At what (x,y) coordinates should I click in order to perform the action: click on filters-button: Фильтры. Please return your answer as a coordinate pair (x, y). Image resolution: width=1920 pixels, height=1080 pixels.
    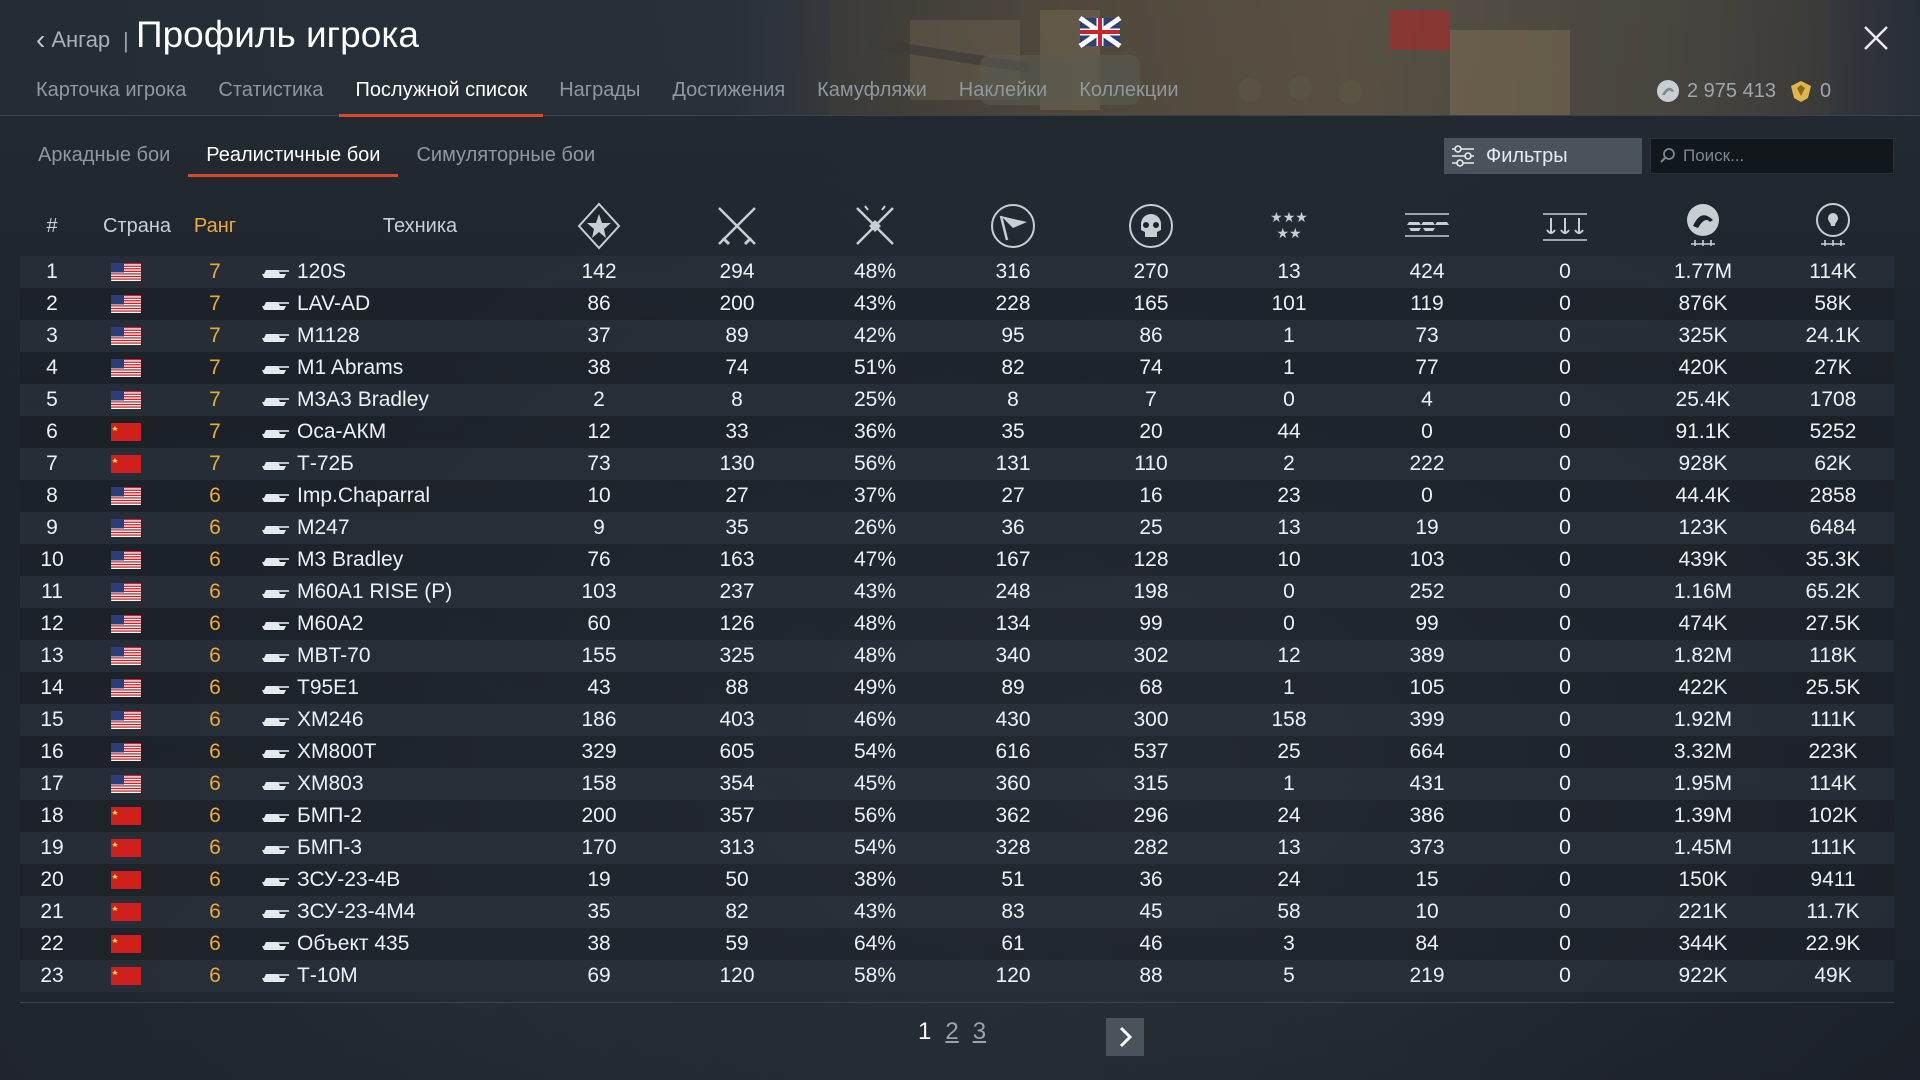
    Looking at the image, I should click on (1543, 156).